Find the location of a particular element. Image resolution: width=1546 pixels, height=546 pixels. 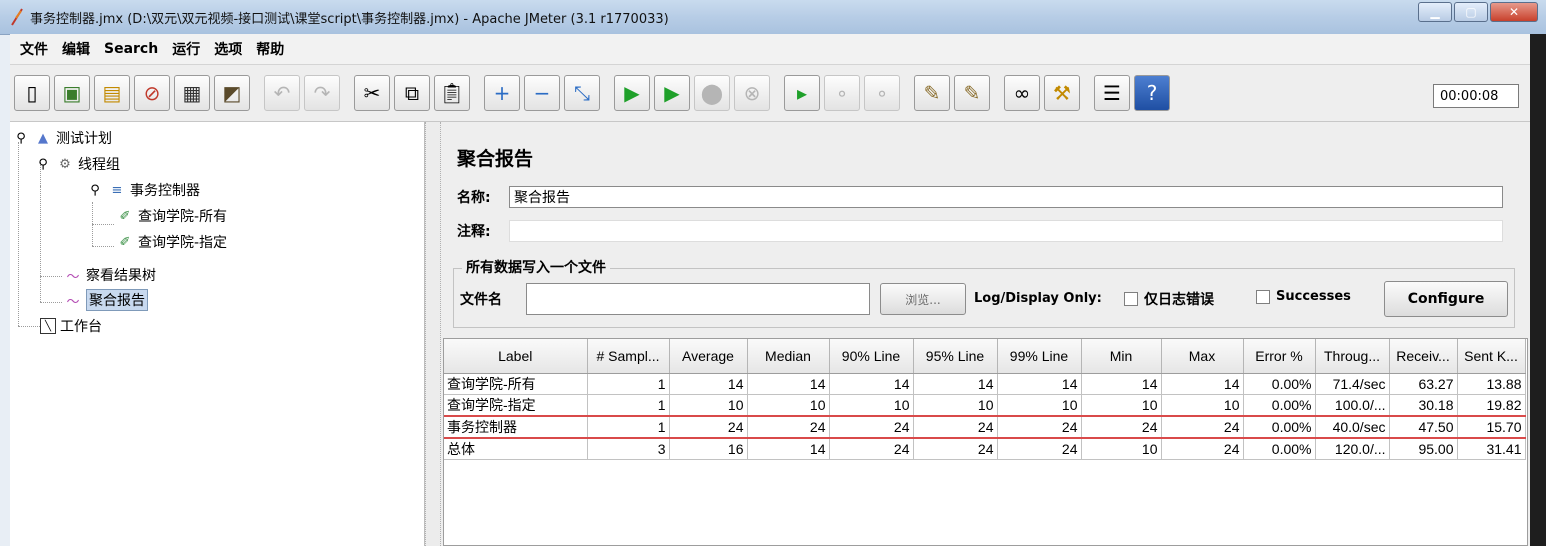

expand-all-icon: + is located at coordinates (502, 93).